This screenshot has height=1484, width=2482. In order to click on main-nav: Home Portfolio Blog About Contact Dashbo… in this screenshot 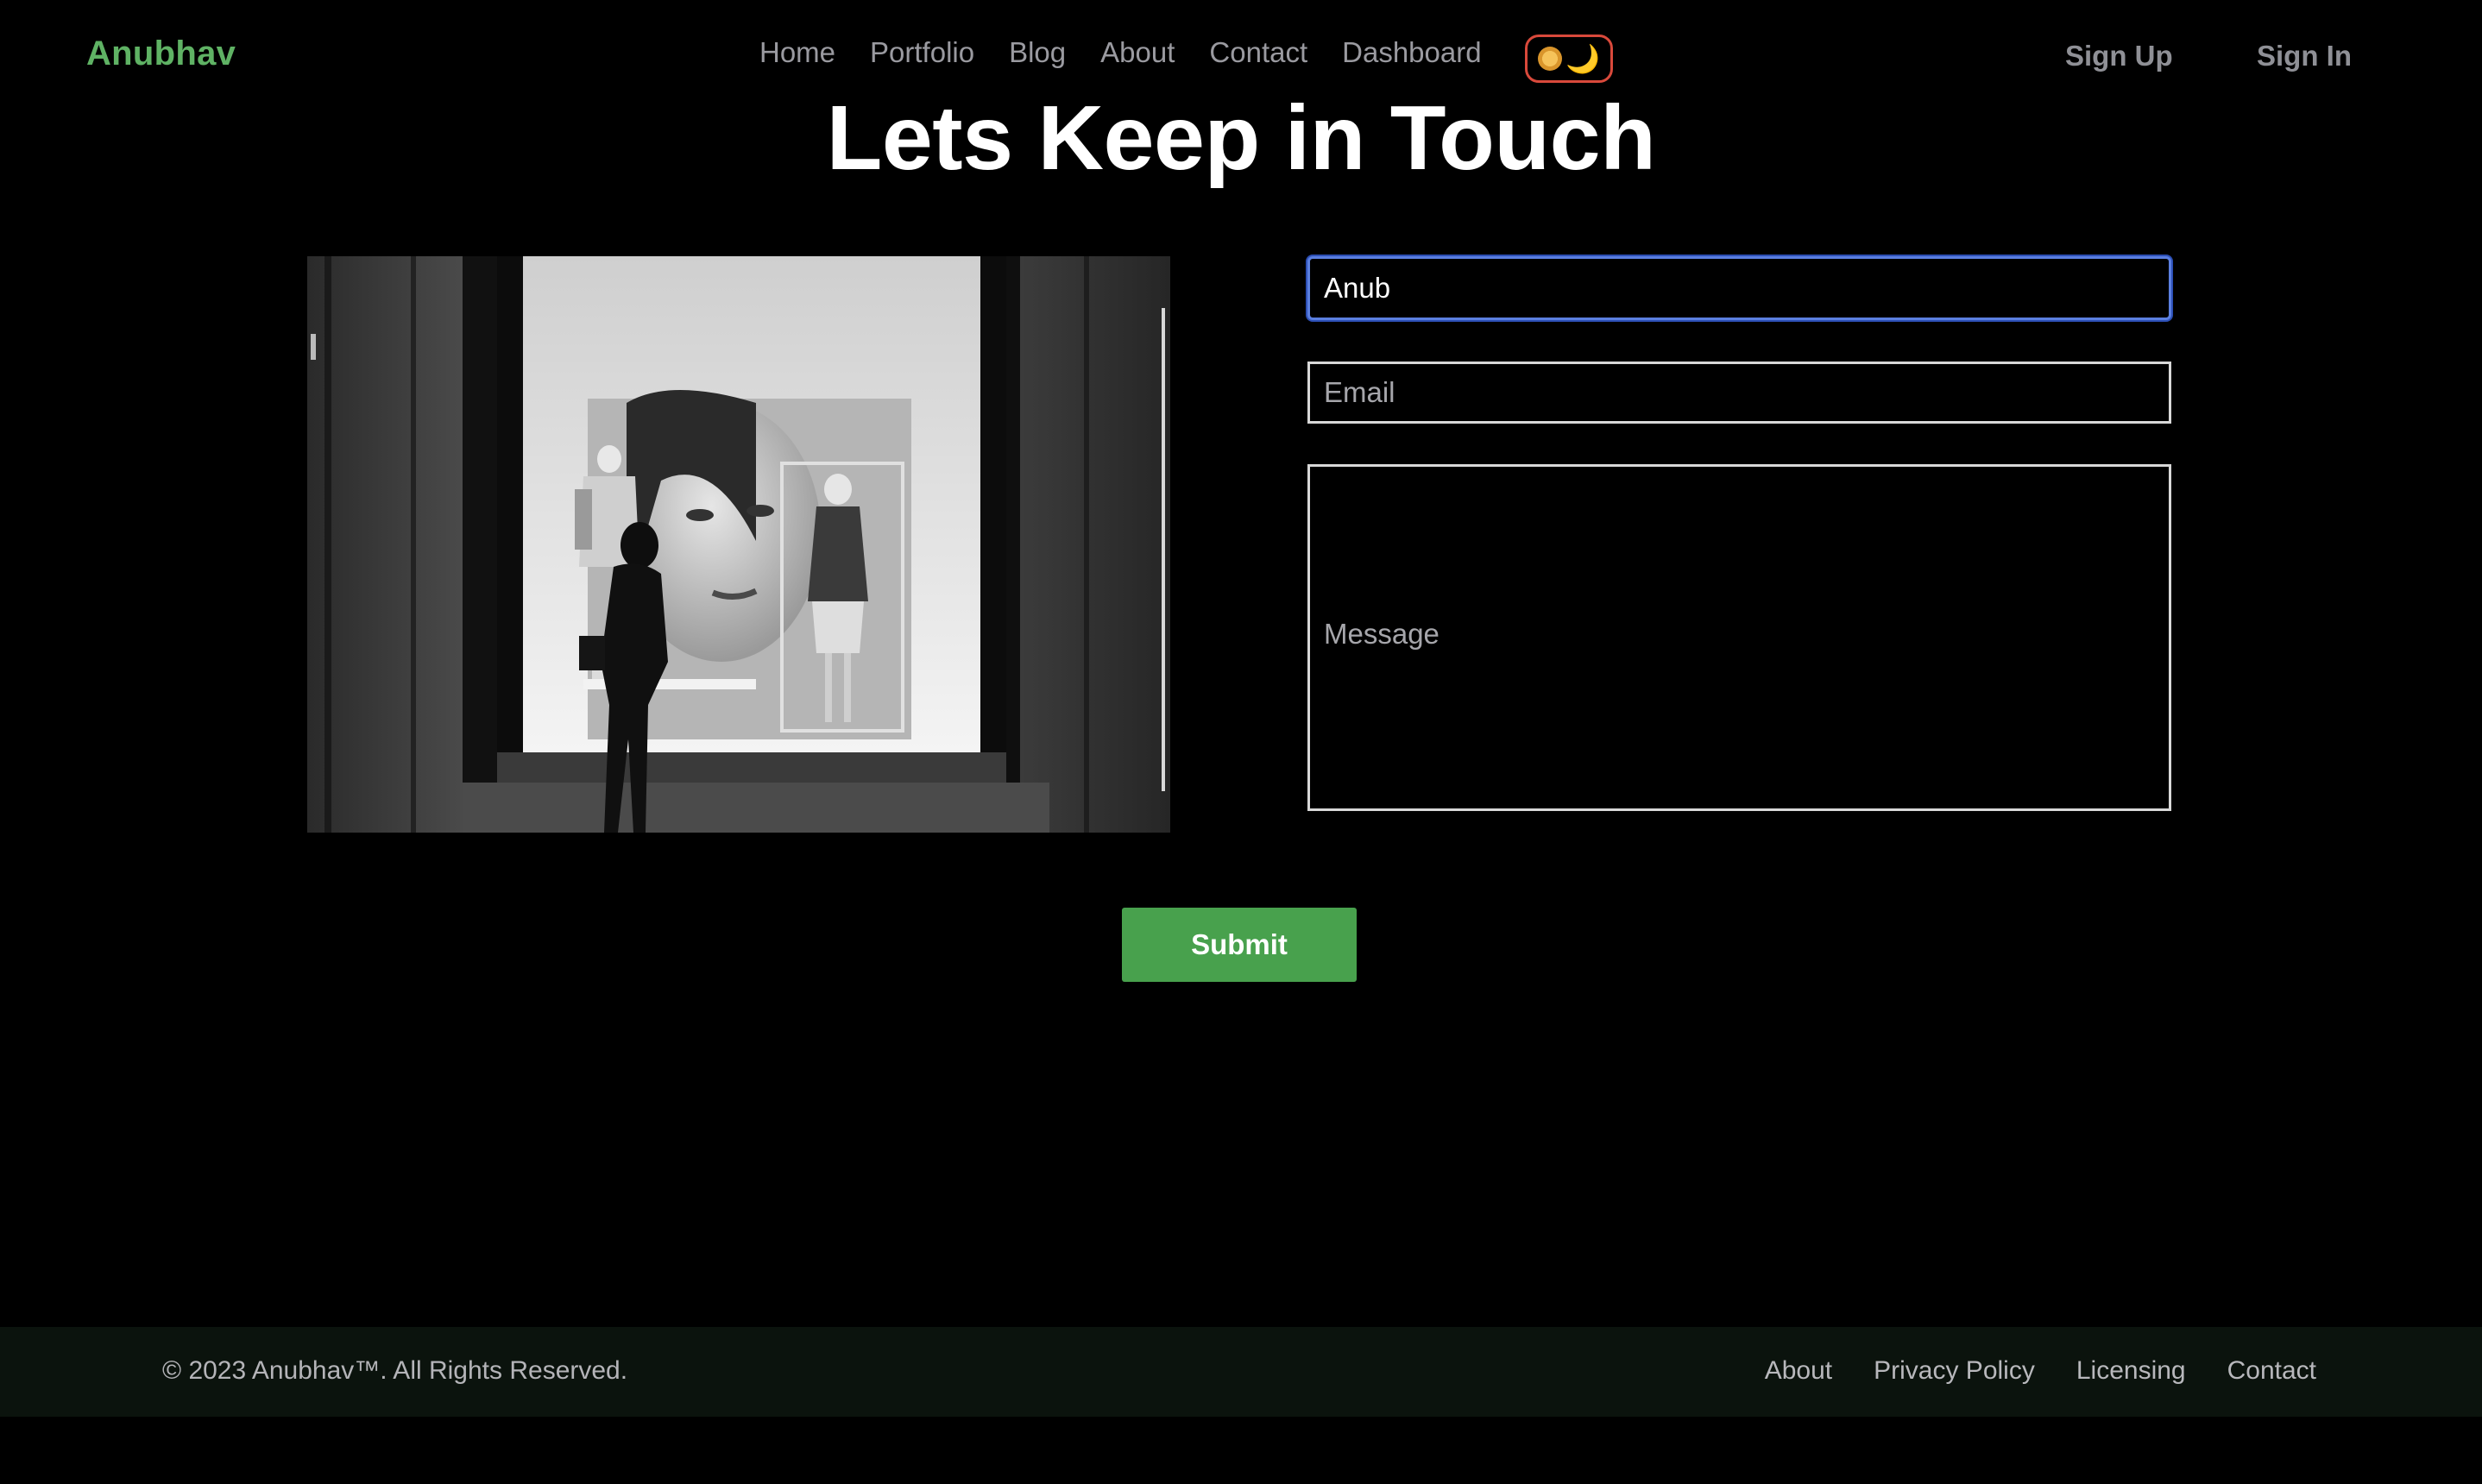, I will do `click(1120, 52)`.